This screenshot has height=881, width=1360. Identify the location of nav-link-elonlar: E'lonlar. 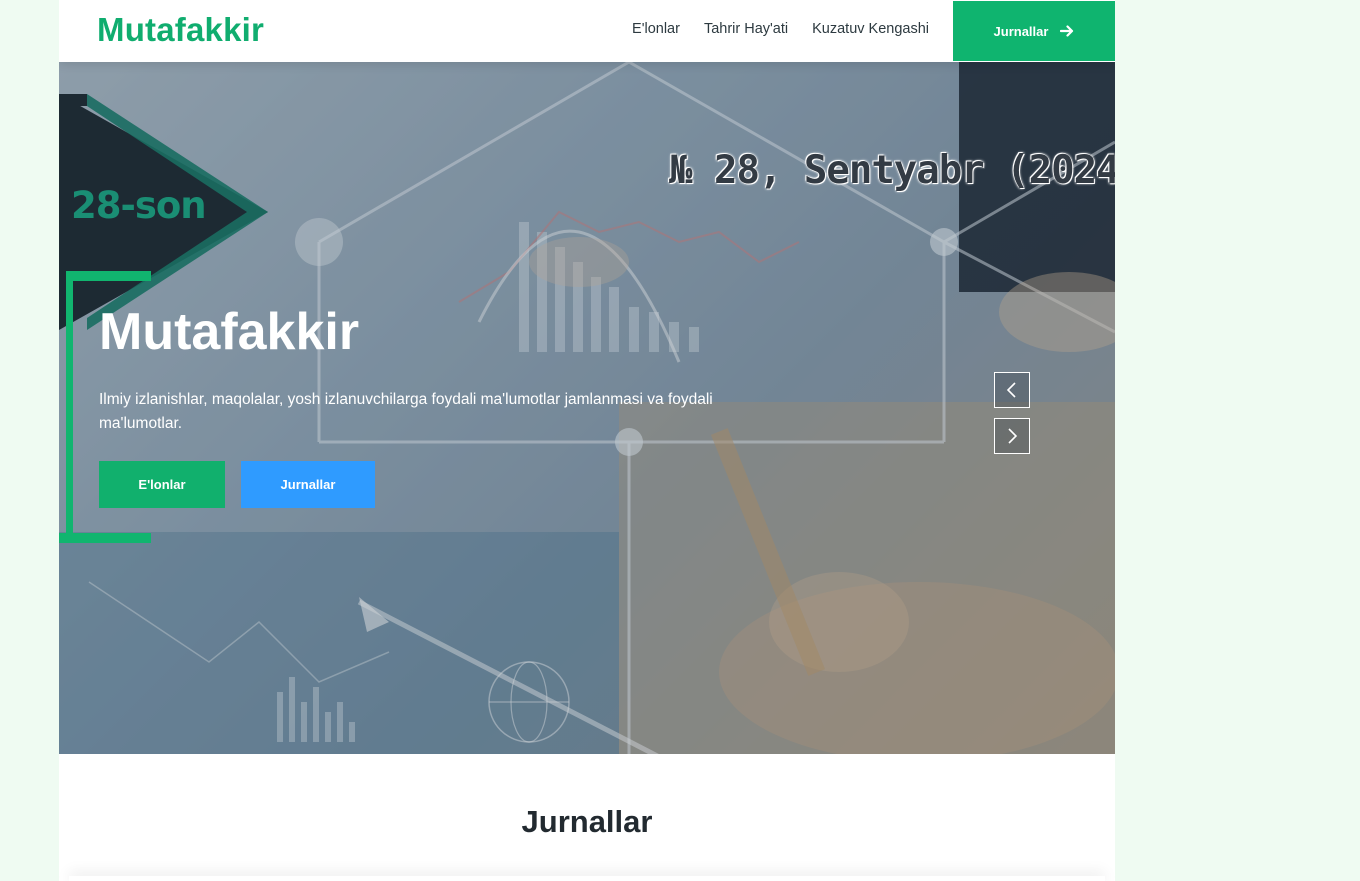
(656, 29).